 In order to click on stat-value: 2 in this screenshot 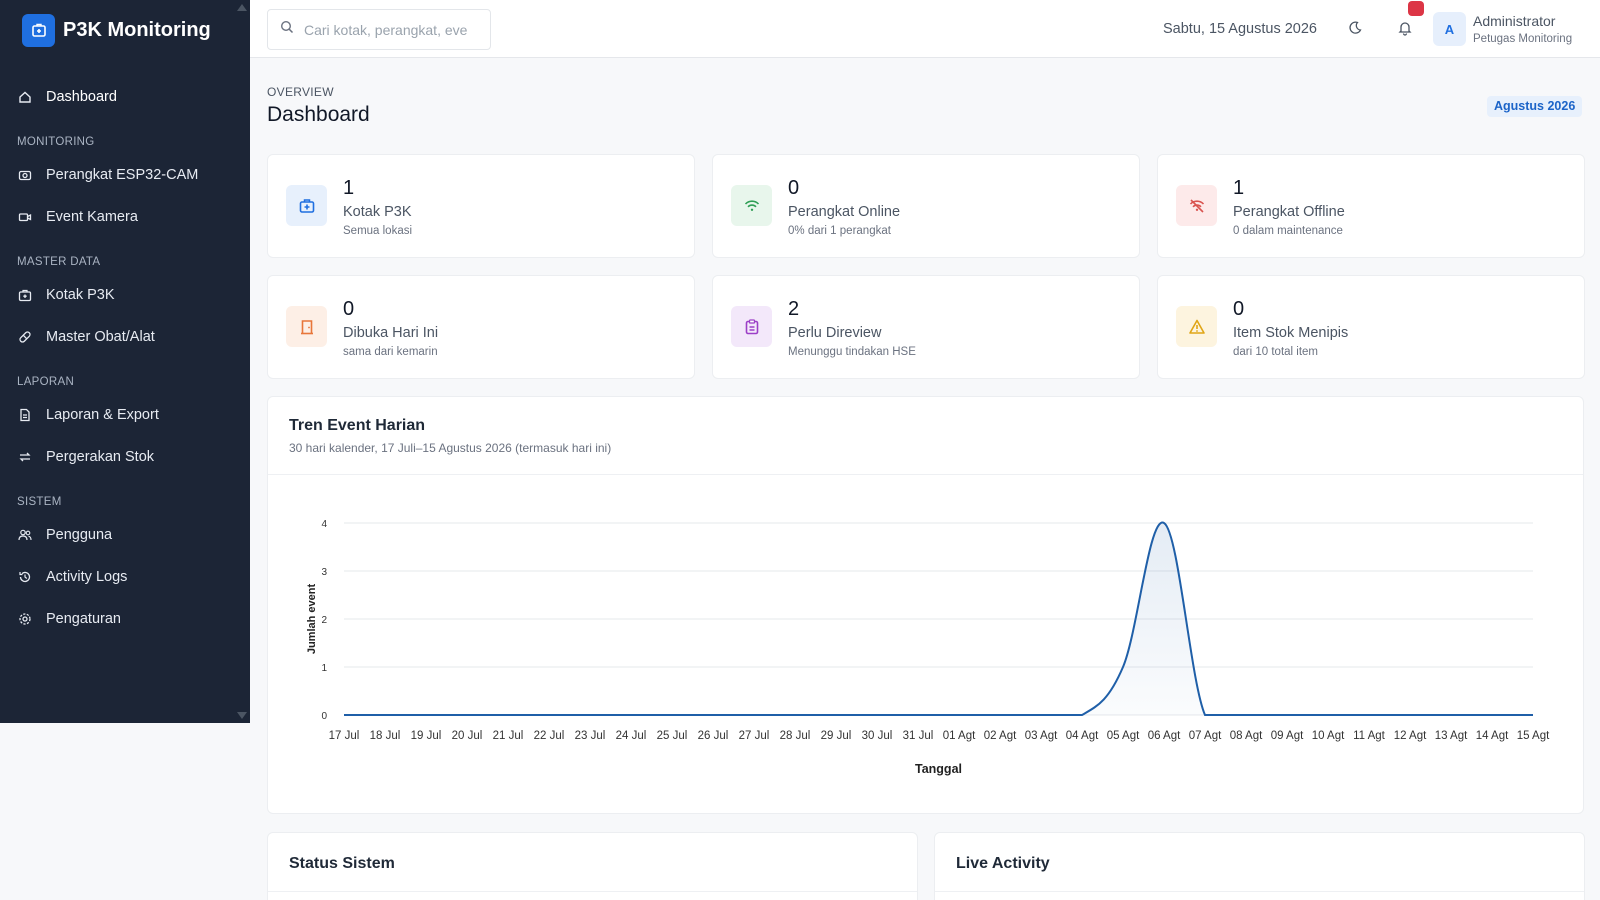, I will do `click(794, 309)`.